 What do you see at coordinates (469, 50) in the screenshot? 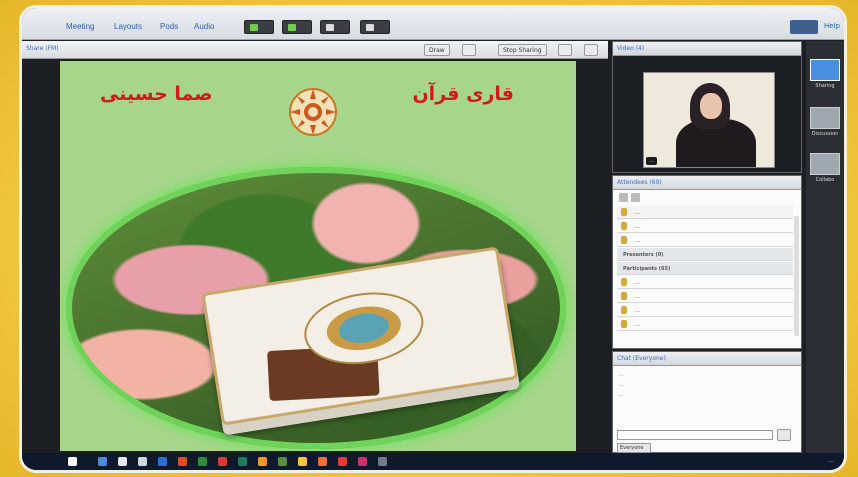
I see `pointer-button` at bounding box center [469, 50].